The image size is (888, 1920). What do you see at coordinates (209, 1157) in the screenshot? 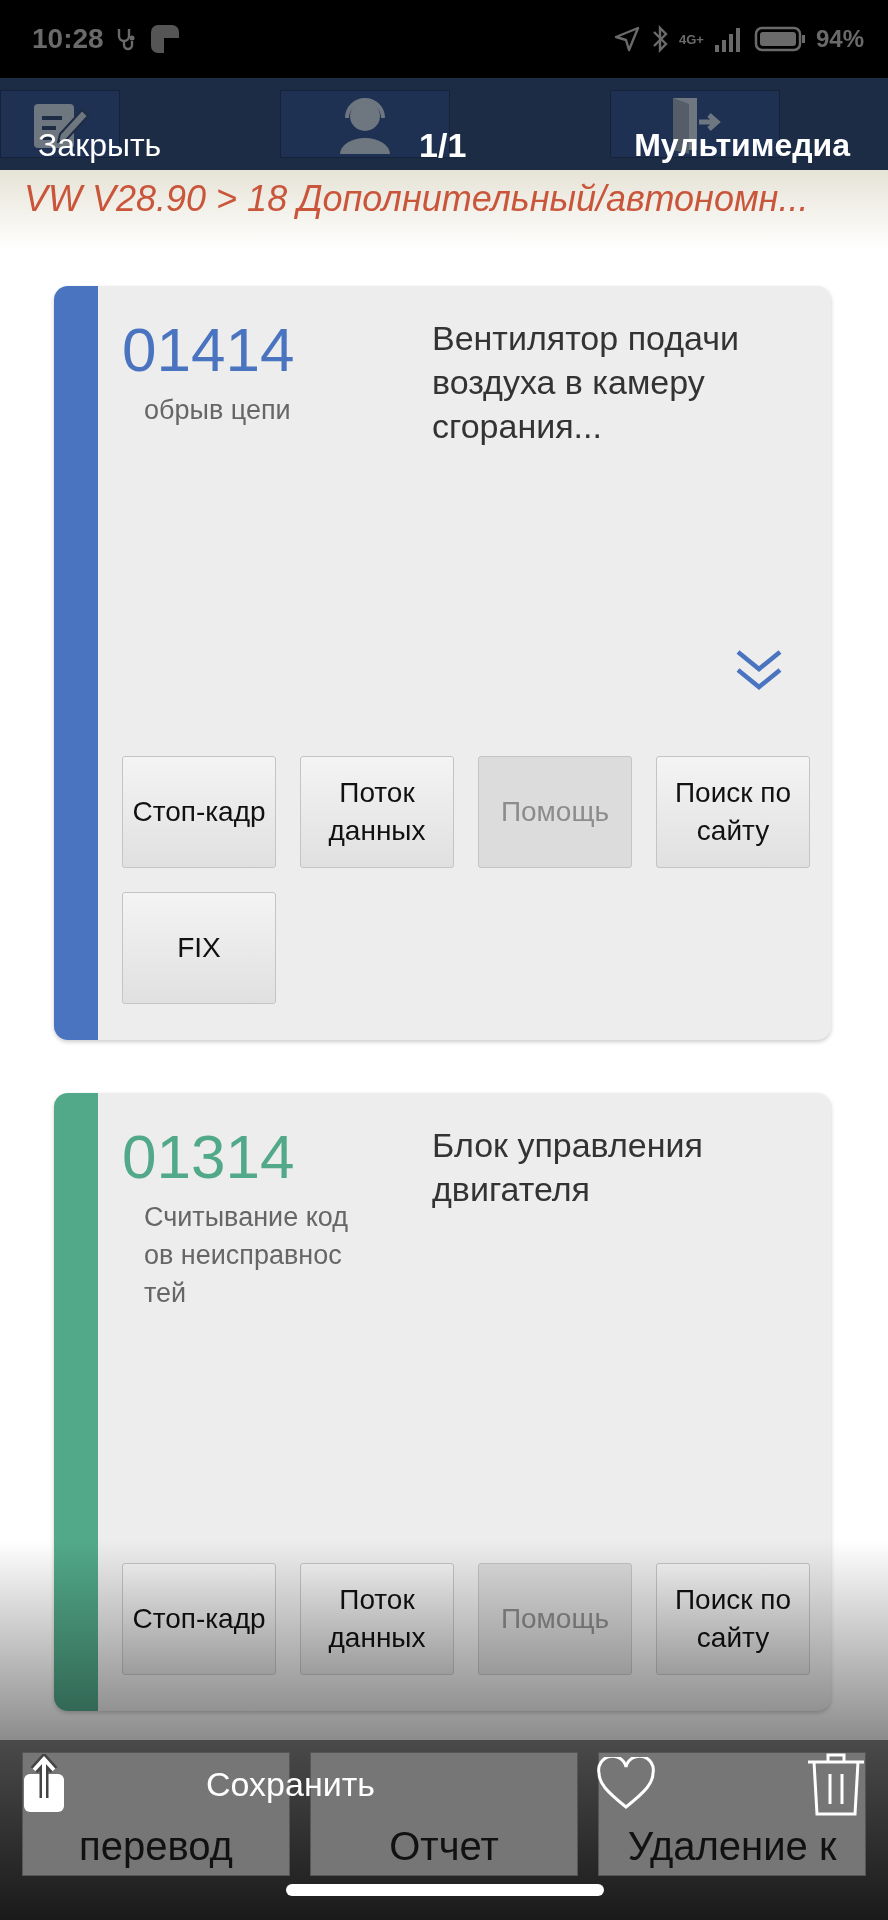
I see `fault-code: 01314` at bounding box center [209, 1157].